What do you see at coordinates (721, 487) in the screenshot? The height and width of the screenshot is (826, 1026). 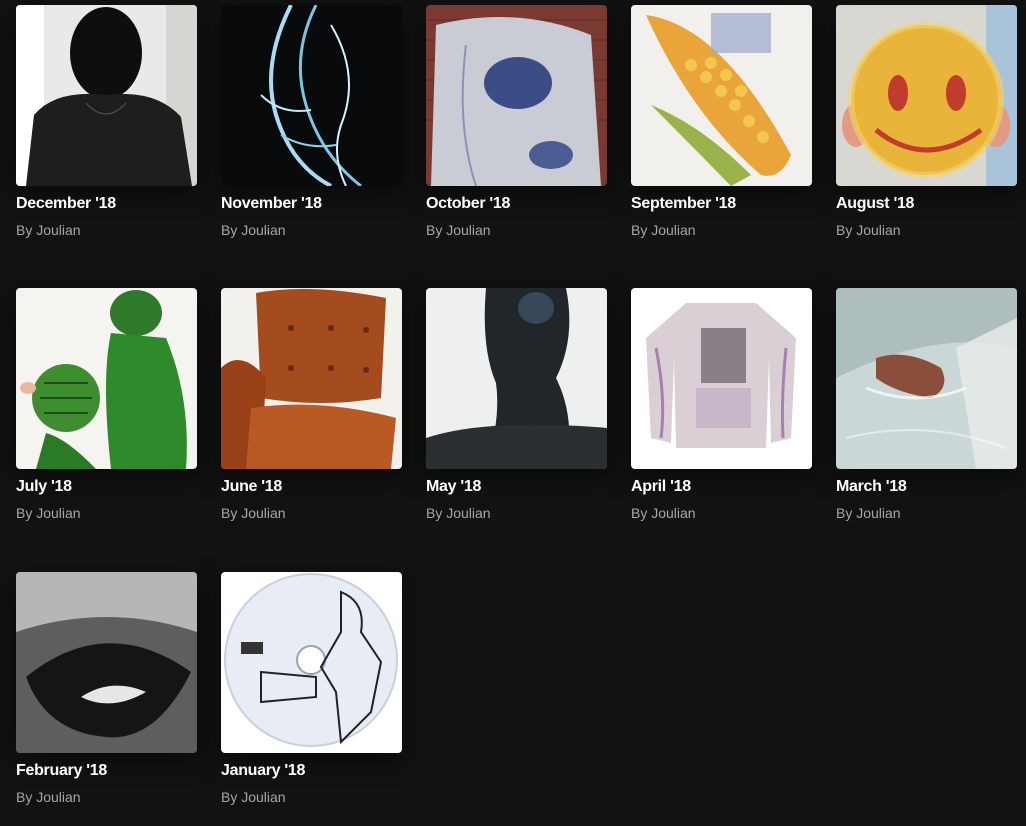 I see `playlist-title: April '18` at bounding box center [721, 487].